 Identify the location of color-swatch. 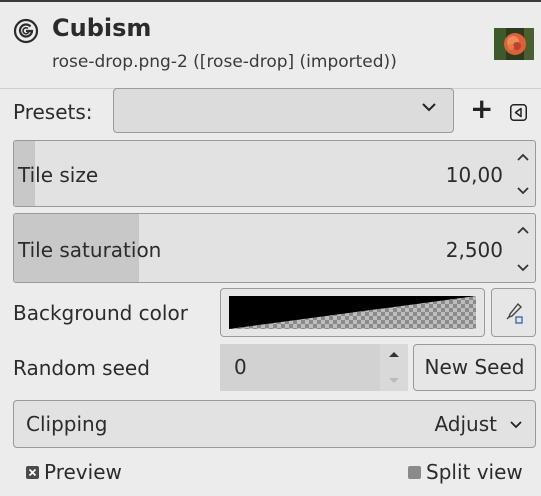
(352, 312).